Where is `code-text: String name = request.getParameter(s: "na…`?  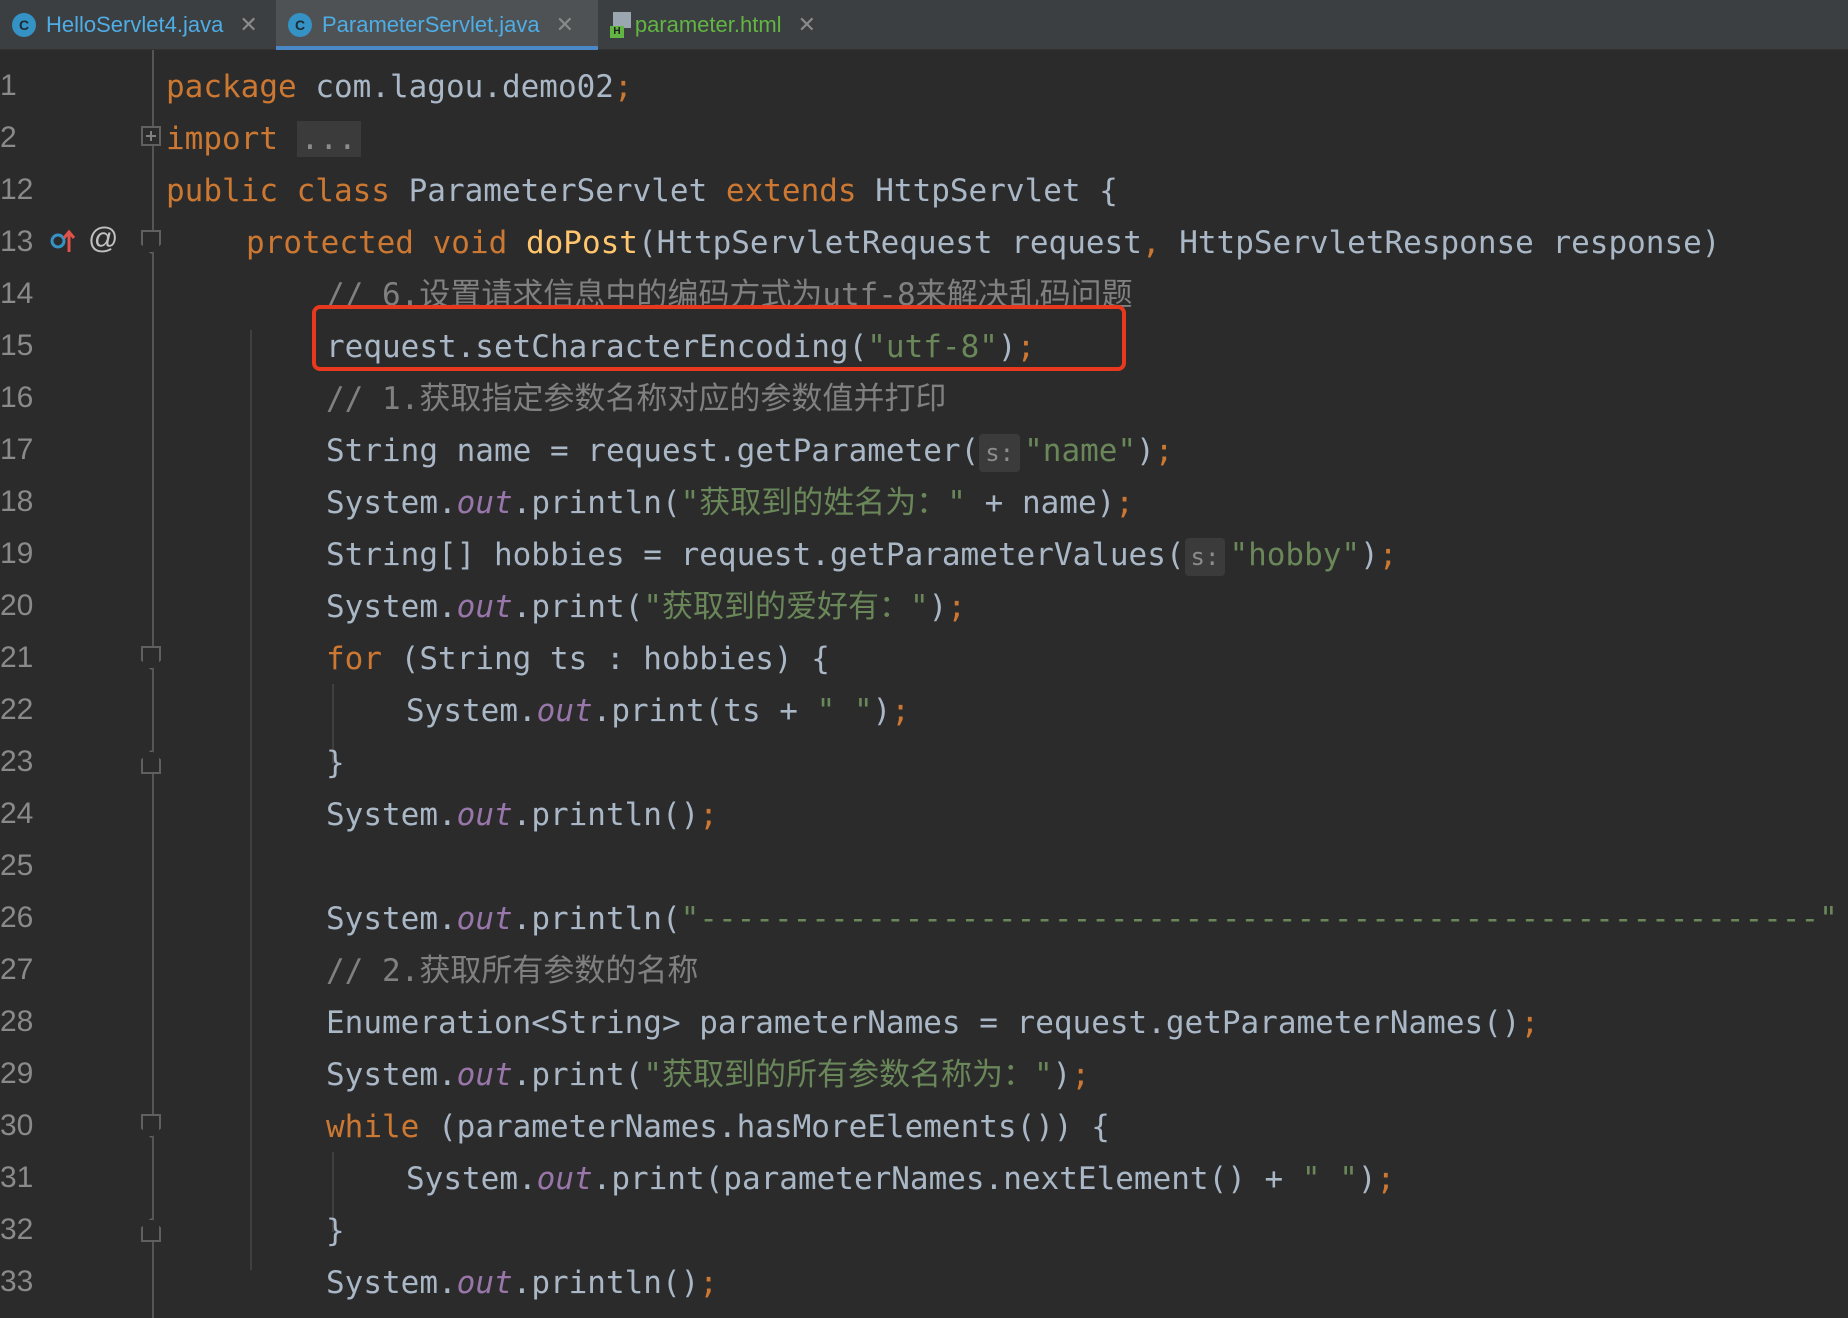 code-text: String name = request.getParameter(s: "na… is located at coordinates (749, 452).